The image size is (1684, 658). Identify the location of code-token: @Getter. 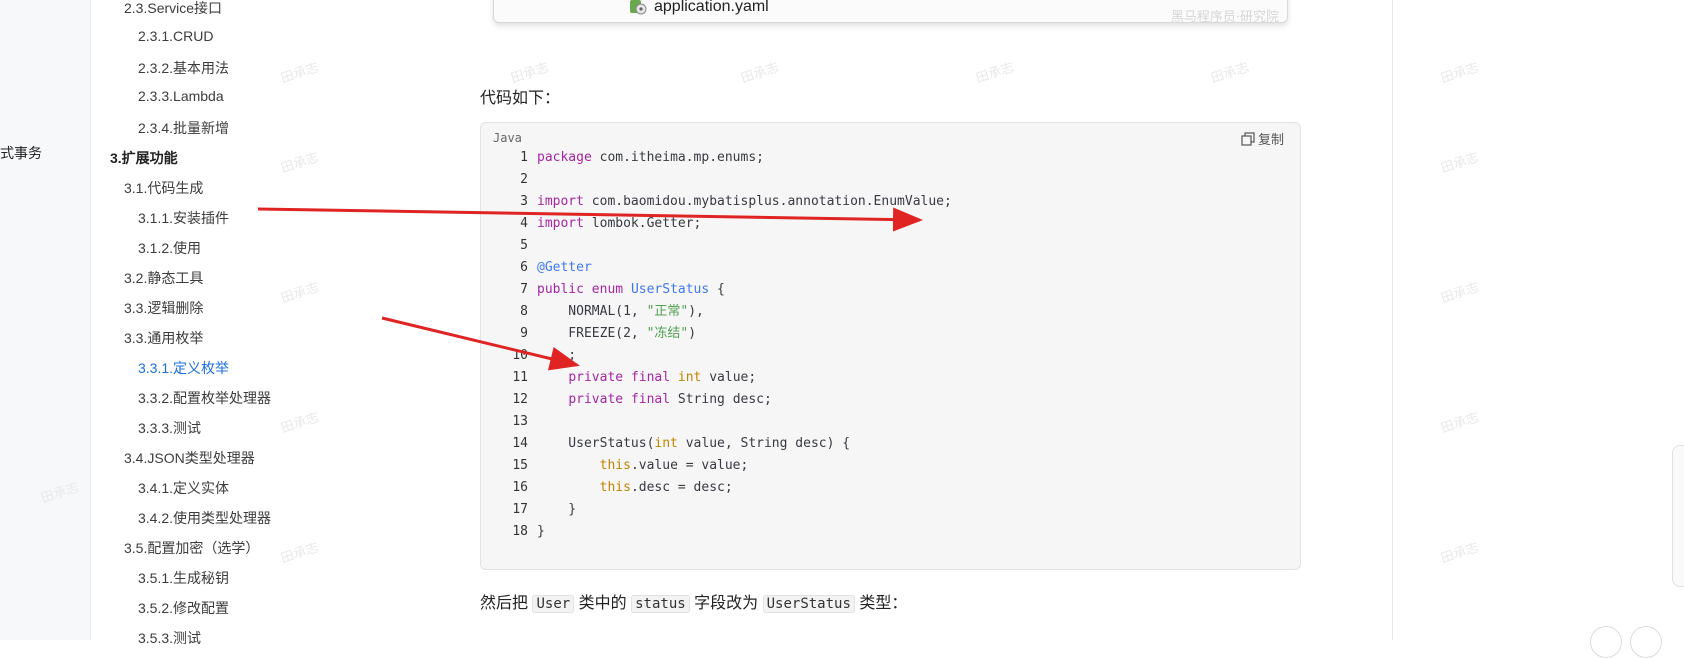
(564, 267).